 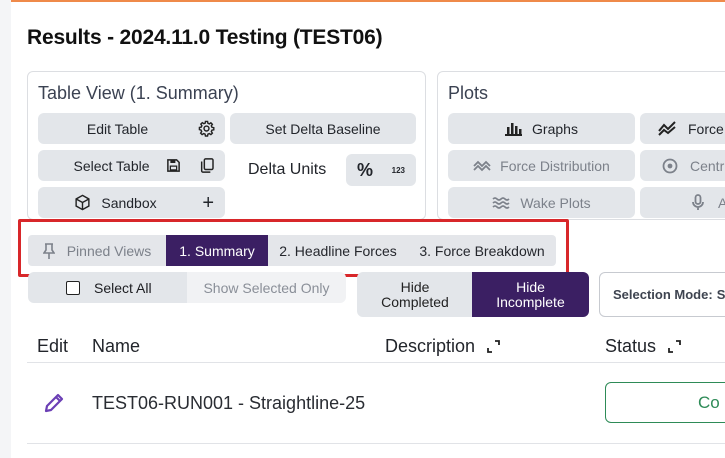 I want to click on column-header-description: Description, so click(x=442, y=346).